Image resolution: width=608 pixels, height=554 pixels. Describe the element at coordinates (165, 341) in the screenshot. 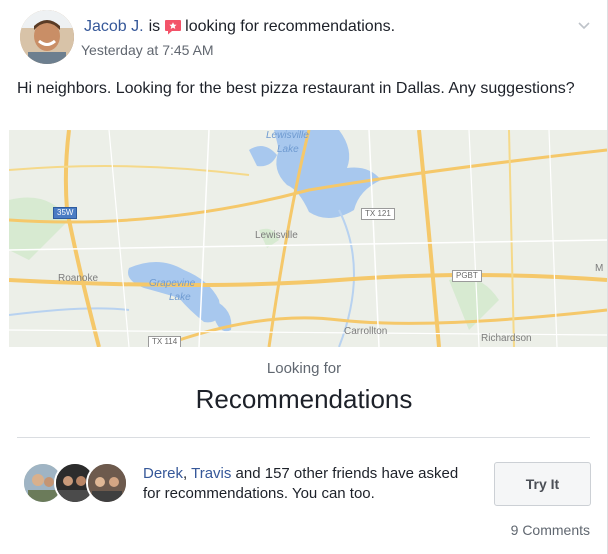

I see `map-shield-tx114: TX 114` at that location.